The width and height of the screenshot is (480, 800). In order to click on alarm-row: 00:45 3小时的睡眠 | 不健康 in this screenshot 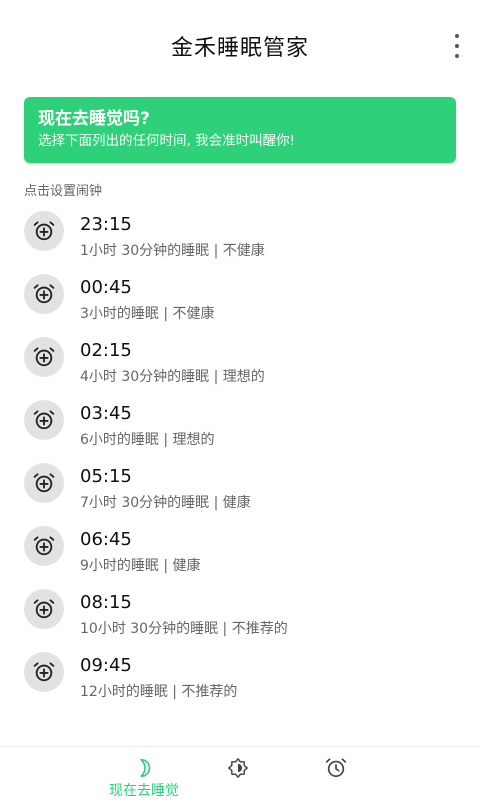, I will do `click(240, 299)`.